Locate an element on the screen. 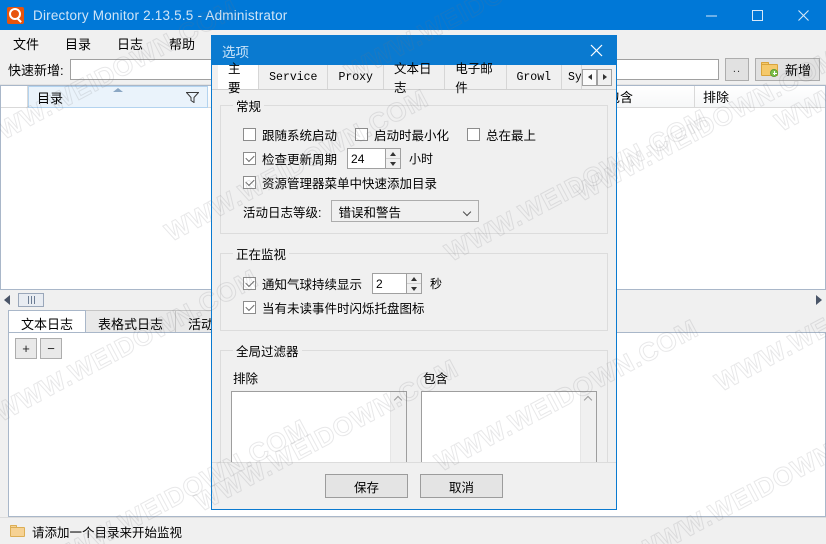 The height and width of the screenshot is (544, 826). checkbox-start-minimized: 启动时最小化 is located at coordinates (402, 134).